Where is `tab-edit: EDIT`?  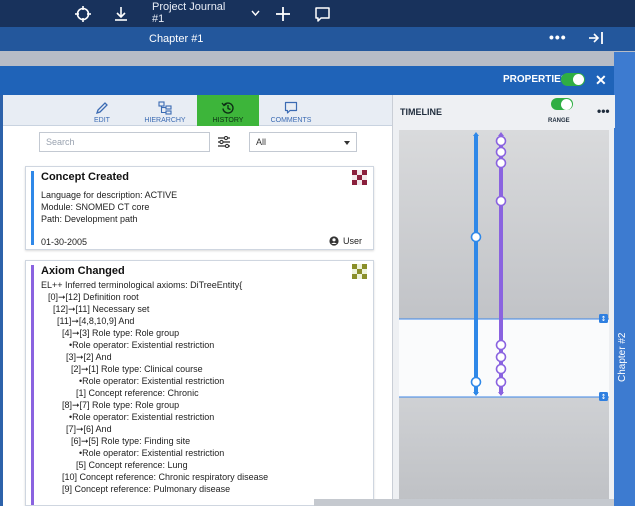
tab-edit: EDIT is located at coordinates (102, 110).